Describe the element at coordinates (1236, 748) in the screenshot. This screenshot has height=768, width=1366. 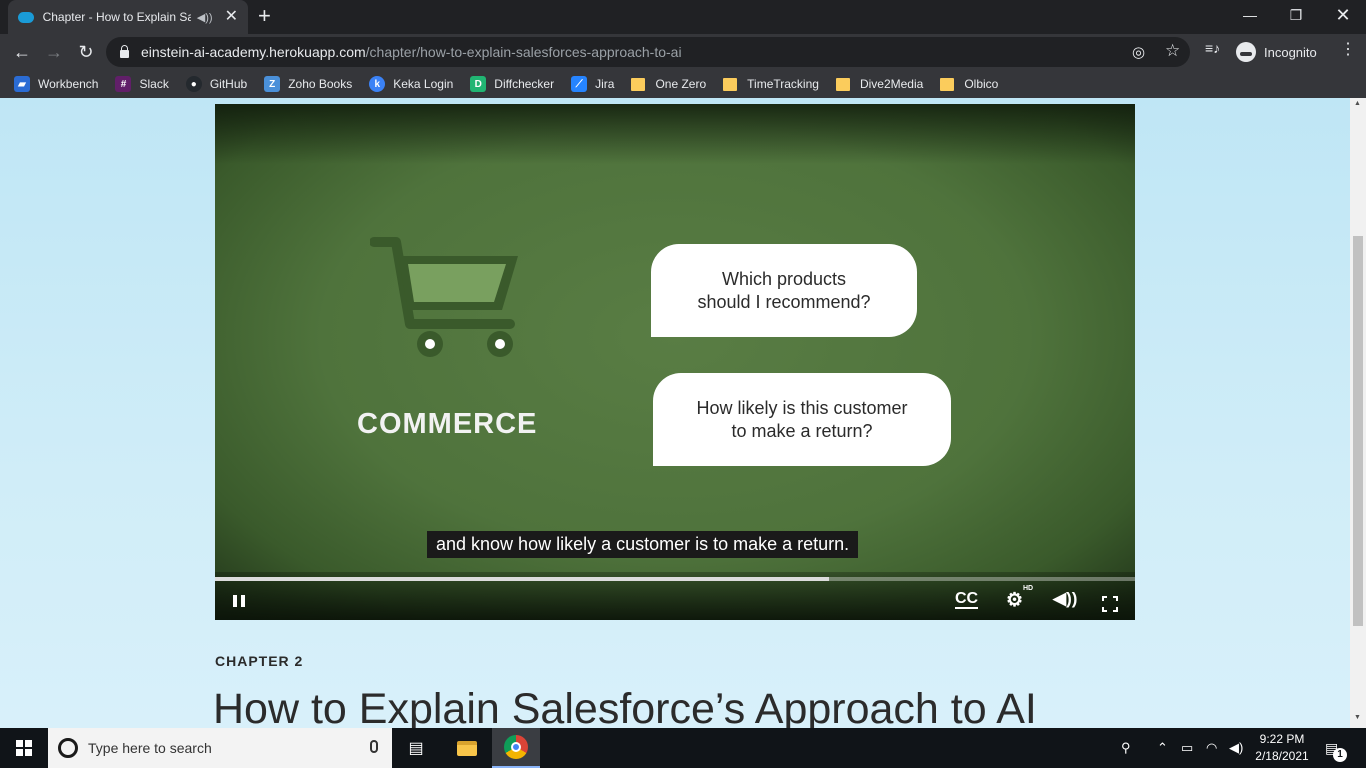
I see `volume-tray-icon: ◀)` at that location.